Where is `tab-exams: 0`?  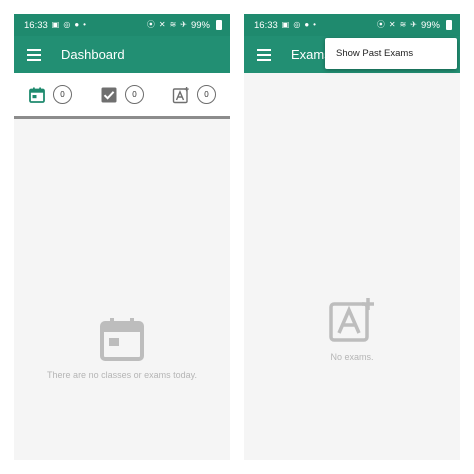 tab-exams: 0 is located at coordinates (194, 94).